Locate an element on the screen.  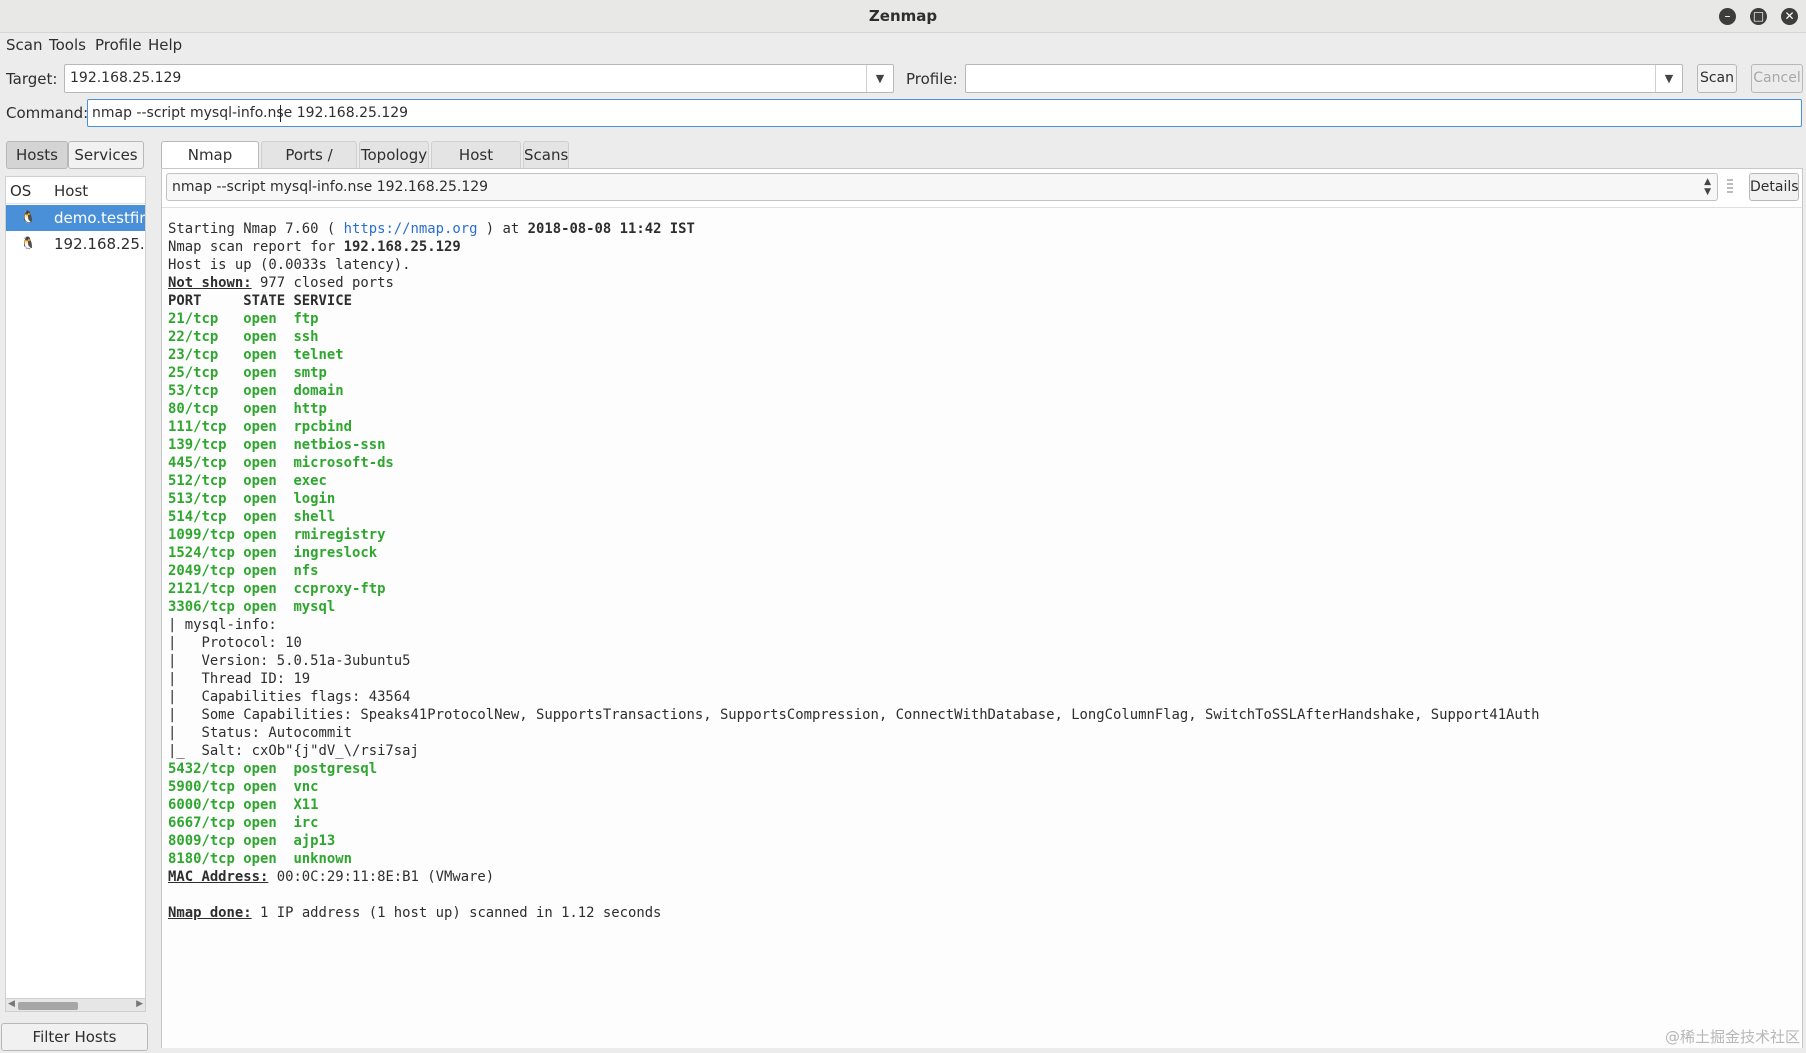
port-line: 111/tcp open rpcbind is located at coordinates (260, 427).